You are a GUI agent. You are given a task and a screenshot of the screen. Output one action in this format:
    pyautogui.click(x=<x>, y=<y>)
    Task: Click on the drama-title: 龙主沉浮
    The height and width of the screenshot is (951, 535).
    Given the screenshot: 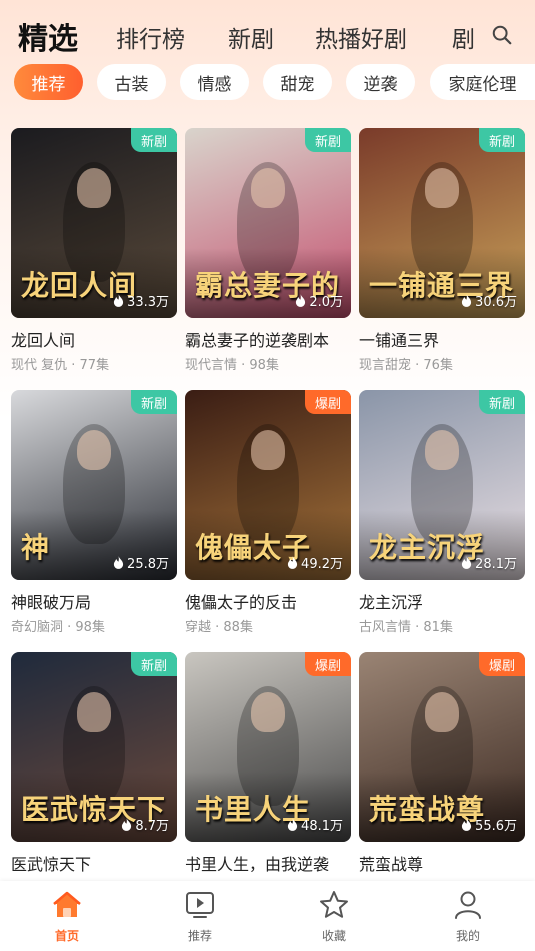 What is the action you would take?
    pyautogui.click(x=391, y=601)
    